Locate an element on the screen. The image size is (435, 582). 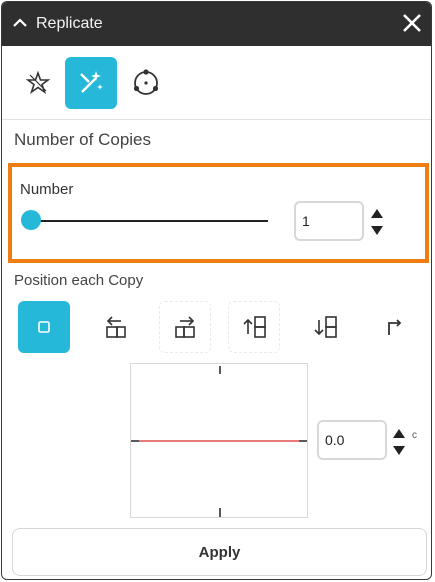
align-right-arrow-icon is located at coordinates (185, 327).